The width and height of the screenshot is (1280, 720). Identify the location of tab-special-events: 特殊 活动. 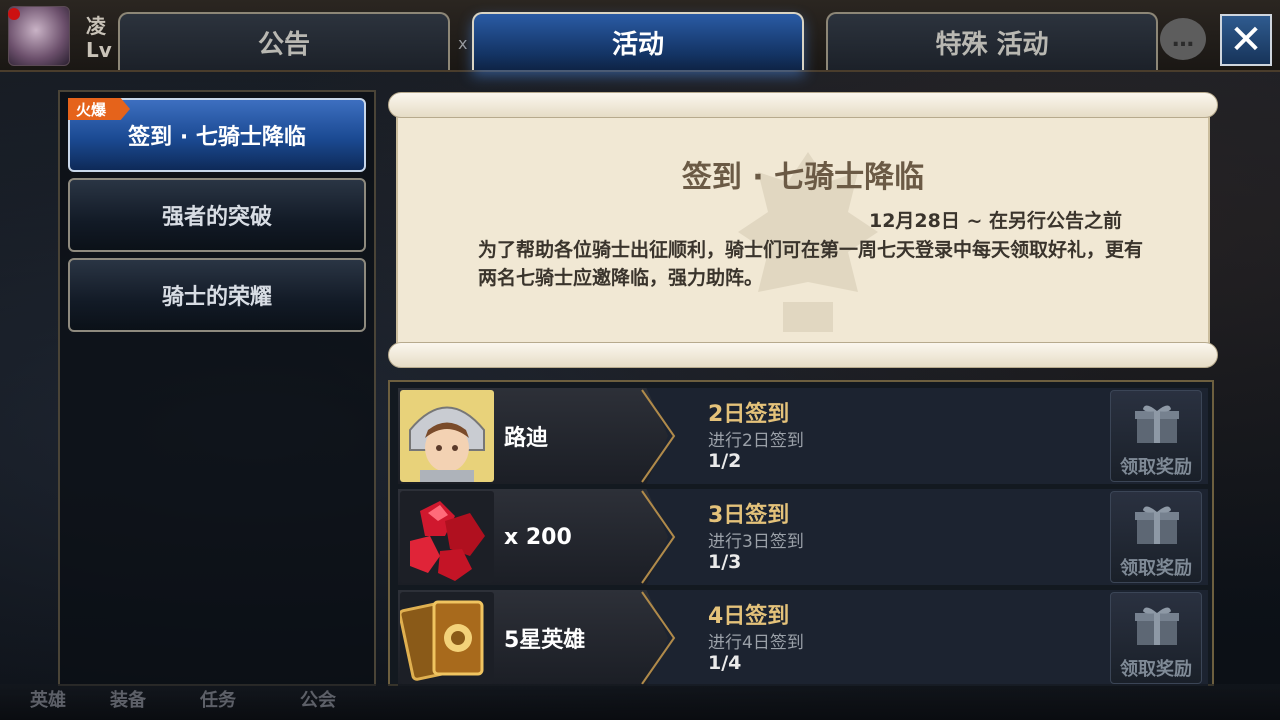
(992, 41).